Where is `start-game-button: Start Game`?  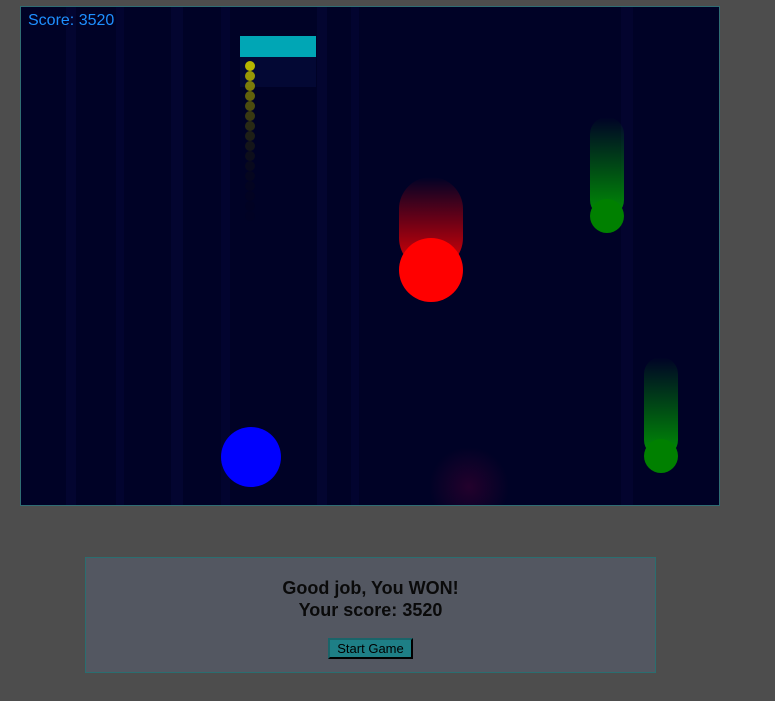
start-game-button: Start Game is located at coordinates (370, 648).